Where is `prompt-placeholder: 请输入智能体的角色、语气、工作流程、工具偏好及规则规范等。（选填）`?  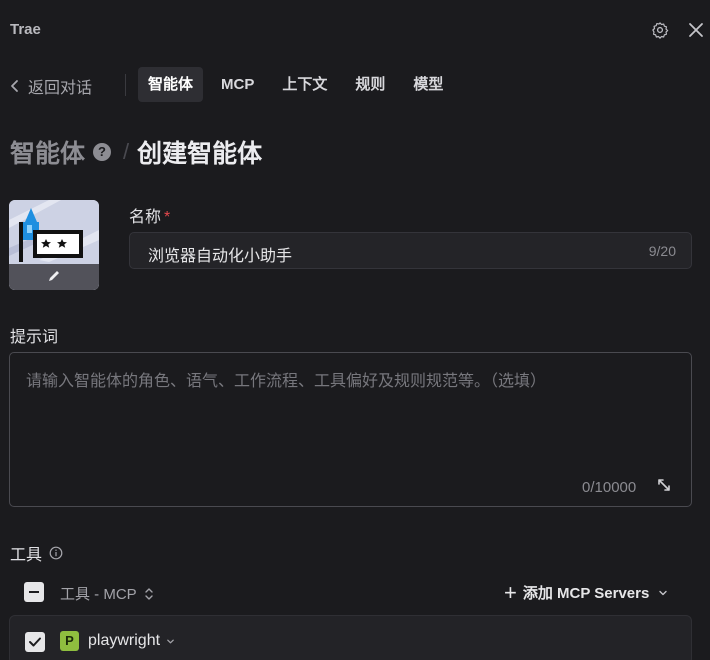 prompt-placeholder: 请输入智能体的角色、语气、工作流程、工具偏好及规则规范等。（选填） is located at coordinates (286, 381).